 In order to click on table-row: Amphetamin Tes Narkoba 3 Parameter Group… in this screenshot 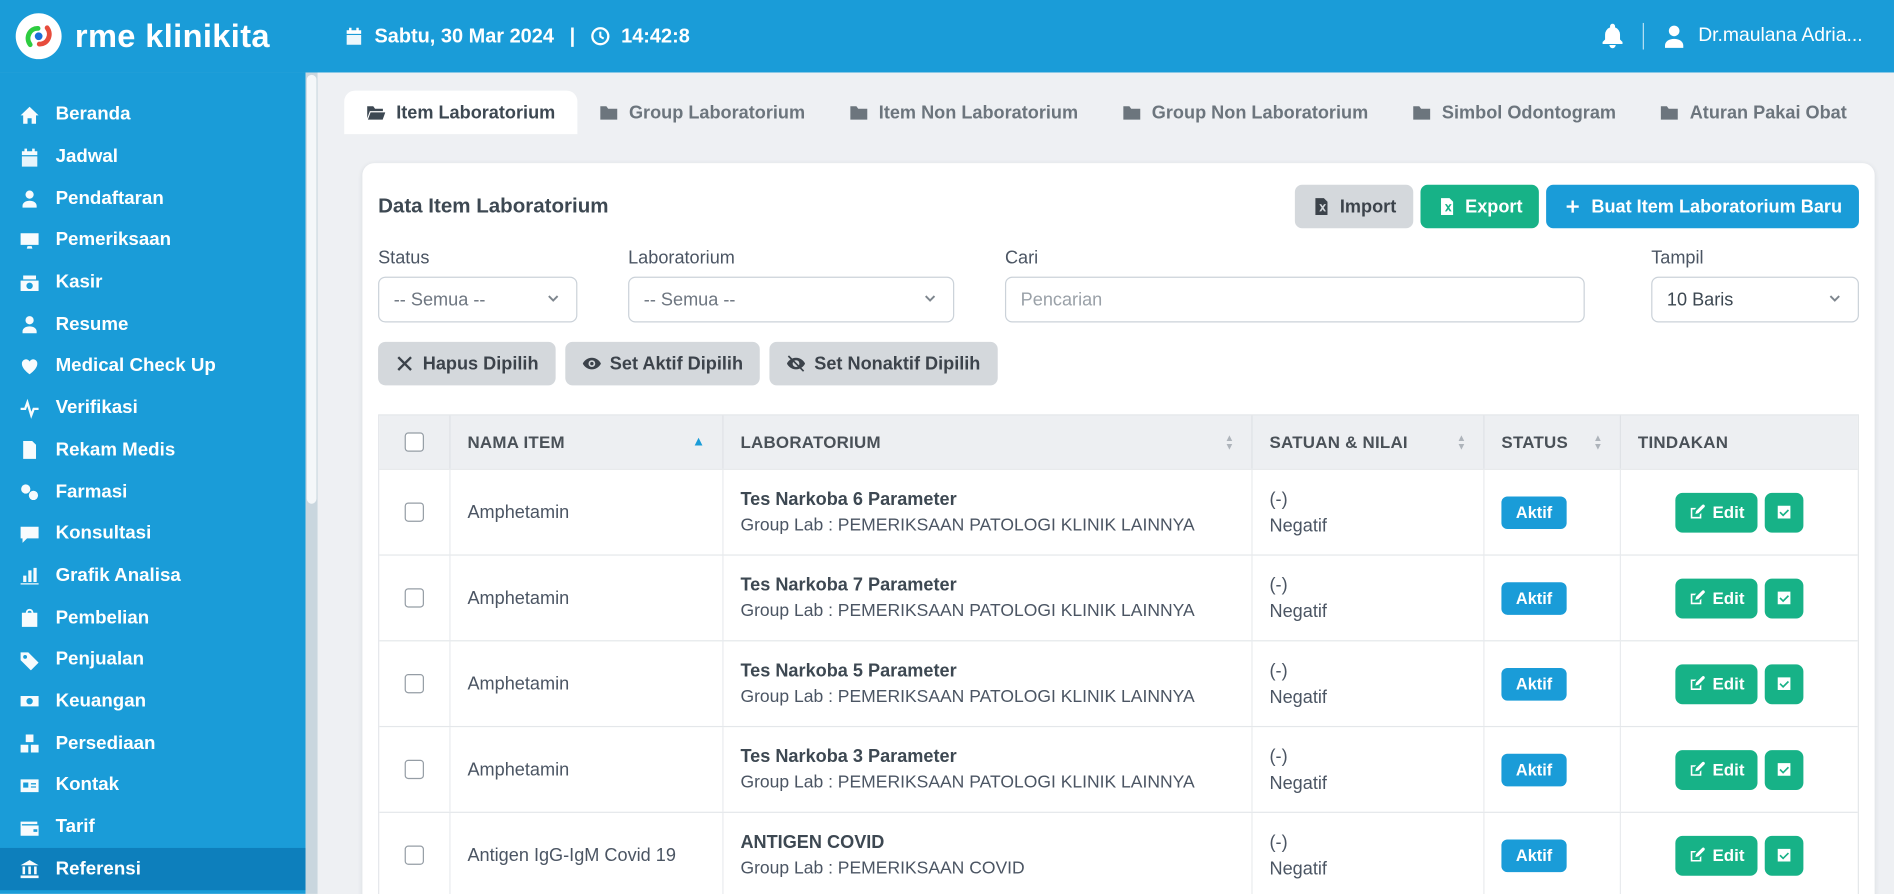, I will do `click(1118, 768)`.